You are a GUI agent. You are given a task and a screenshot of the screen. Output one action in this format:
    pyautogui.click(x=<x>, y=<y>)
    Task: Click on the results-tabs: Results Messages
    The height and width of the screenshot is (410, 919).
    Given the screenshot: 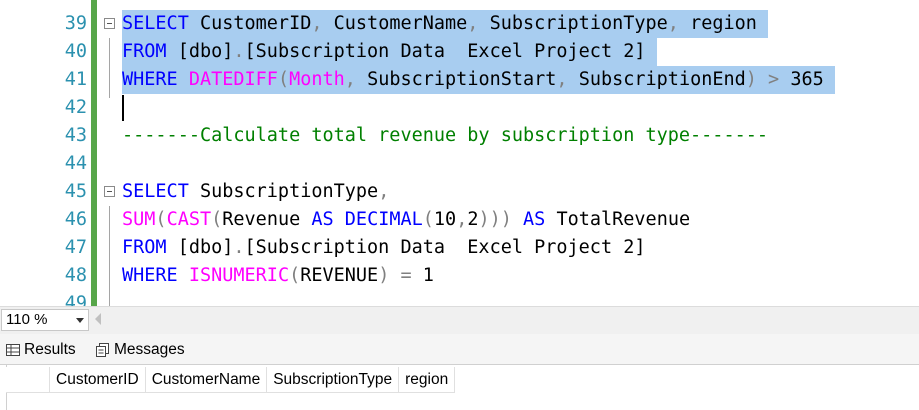 What is the action you would take?
    pyautogui.click(x=459, y=349)
    